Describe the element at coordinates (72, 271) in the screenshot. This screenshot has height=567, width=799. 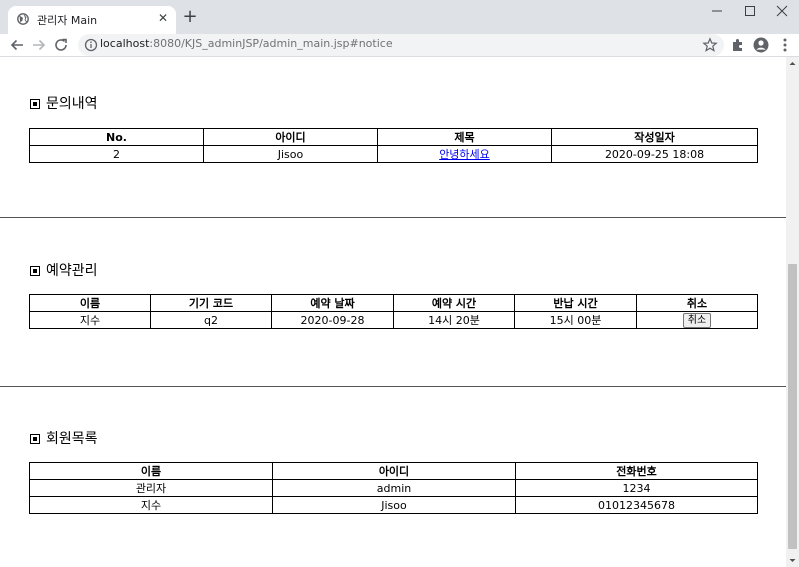
I see `reservation-title-text: 예약관리` at that location.